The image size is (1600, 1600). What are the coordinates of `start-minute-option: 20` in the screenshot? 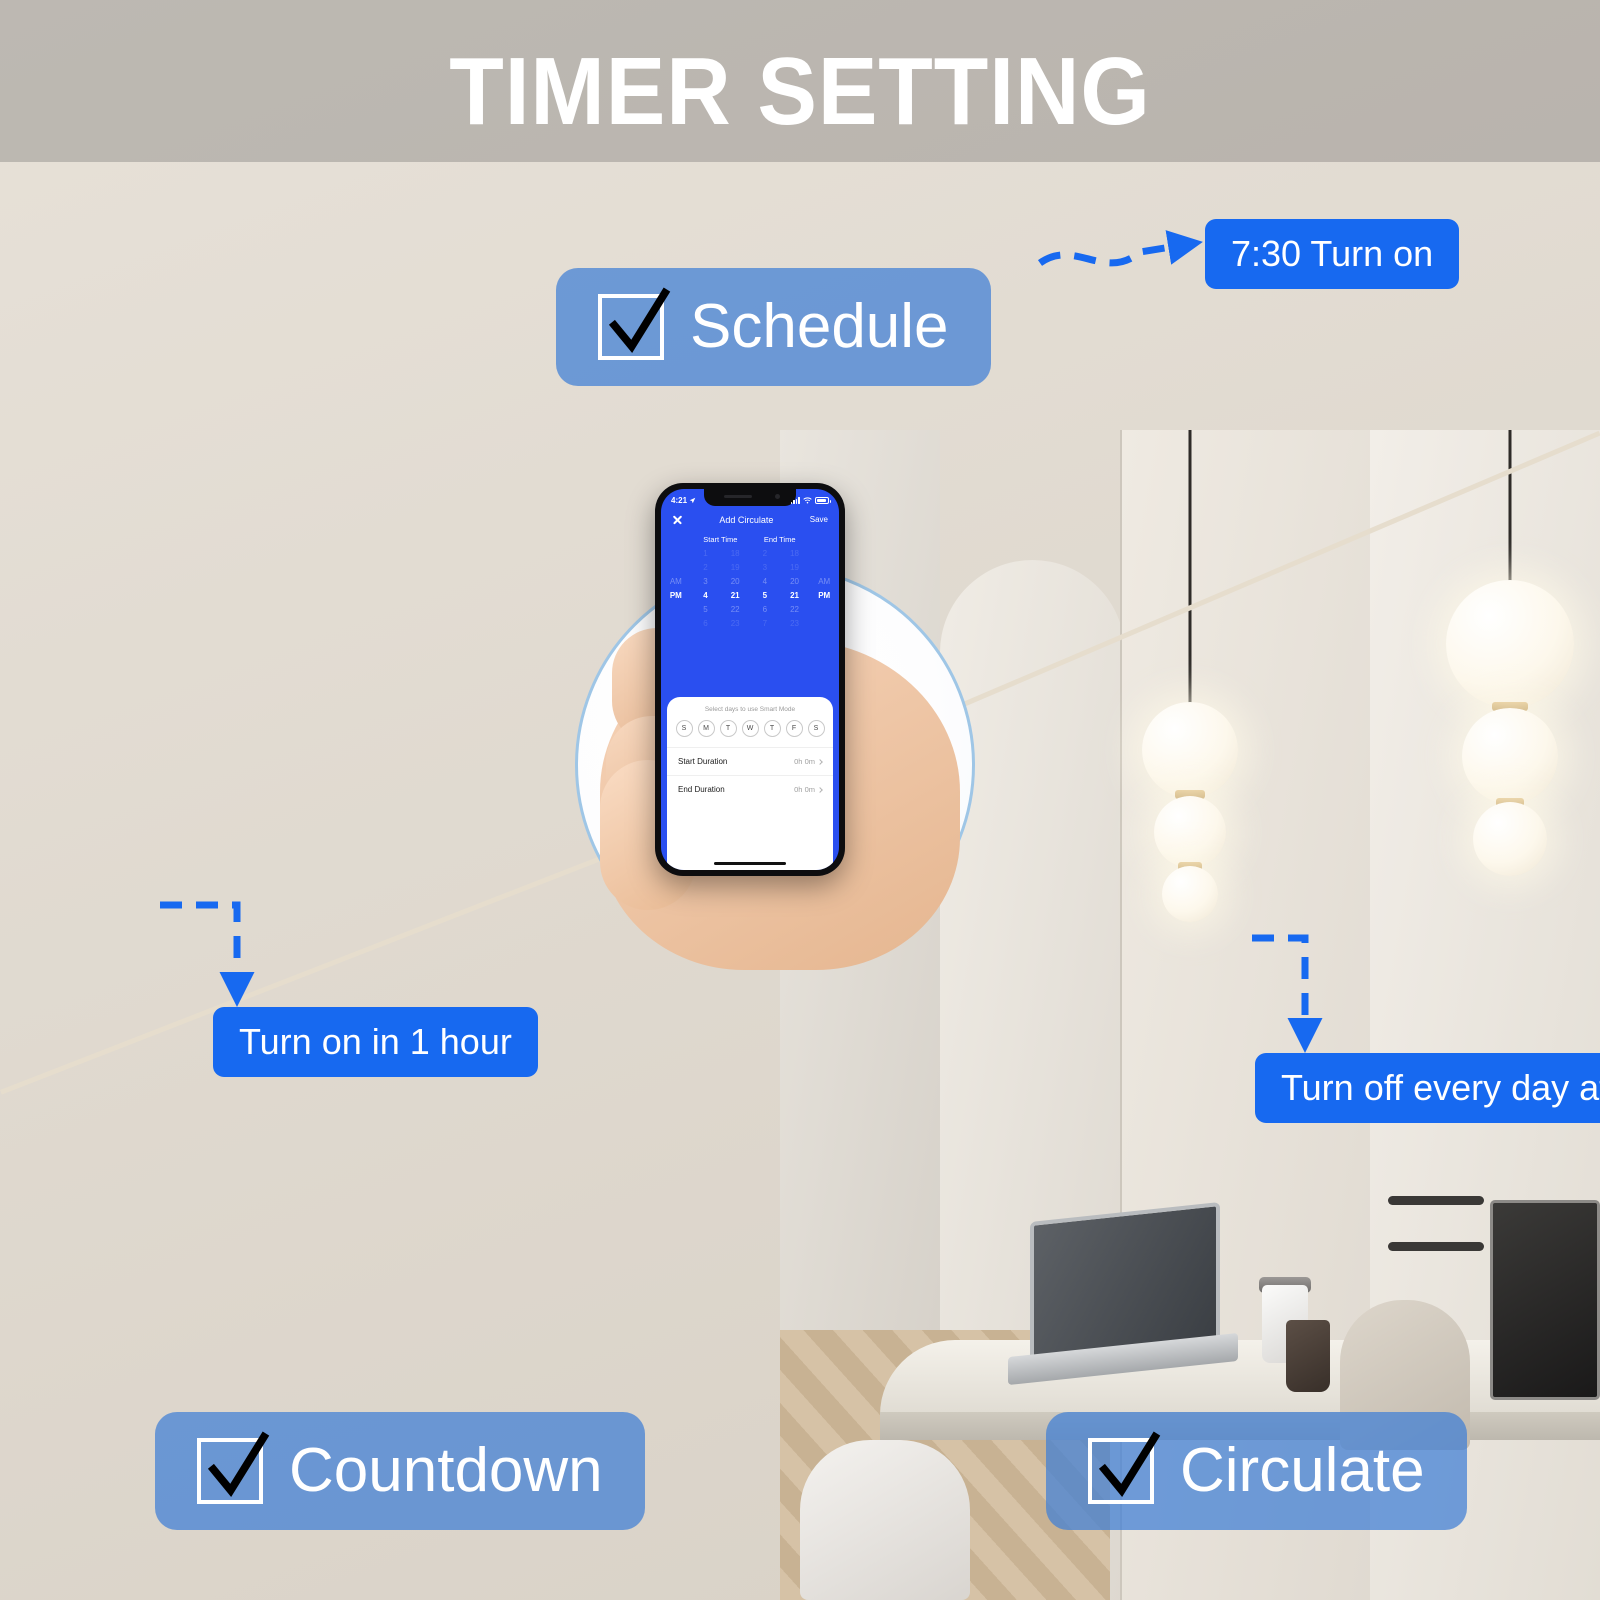 It's located at (735, 581).